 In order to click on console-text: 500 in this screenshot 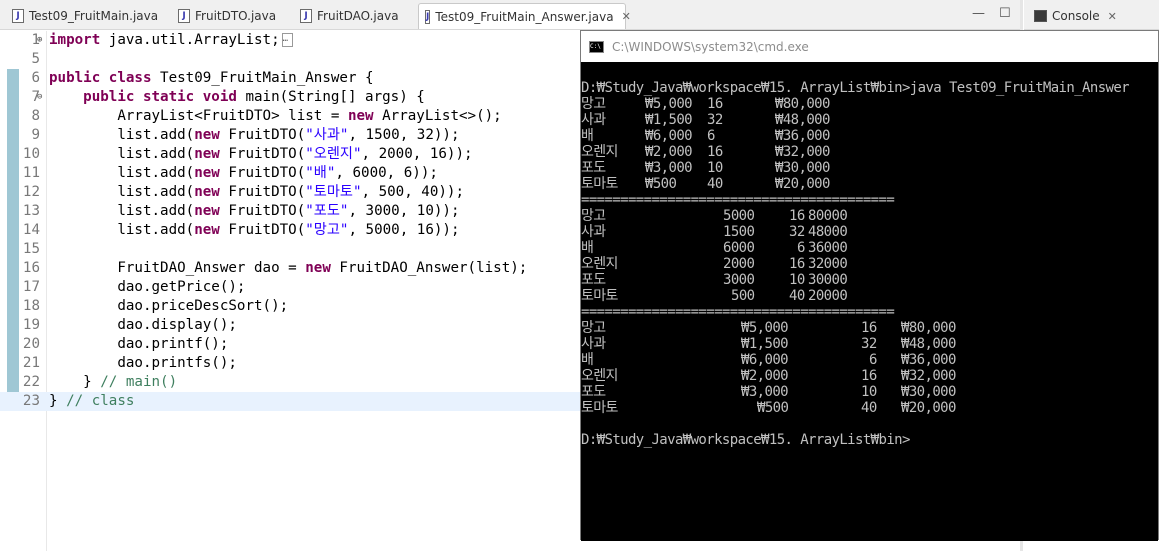, I will do `click(743, 296)`.